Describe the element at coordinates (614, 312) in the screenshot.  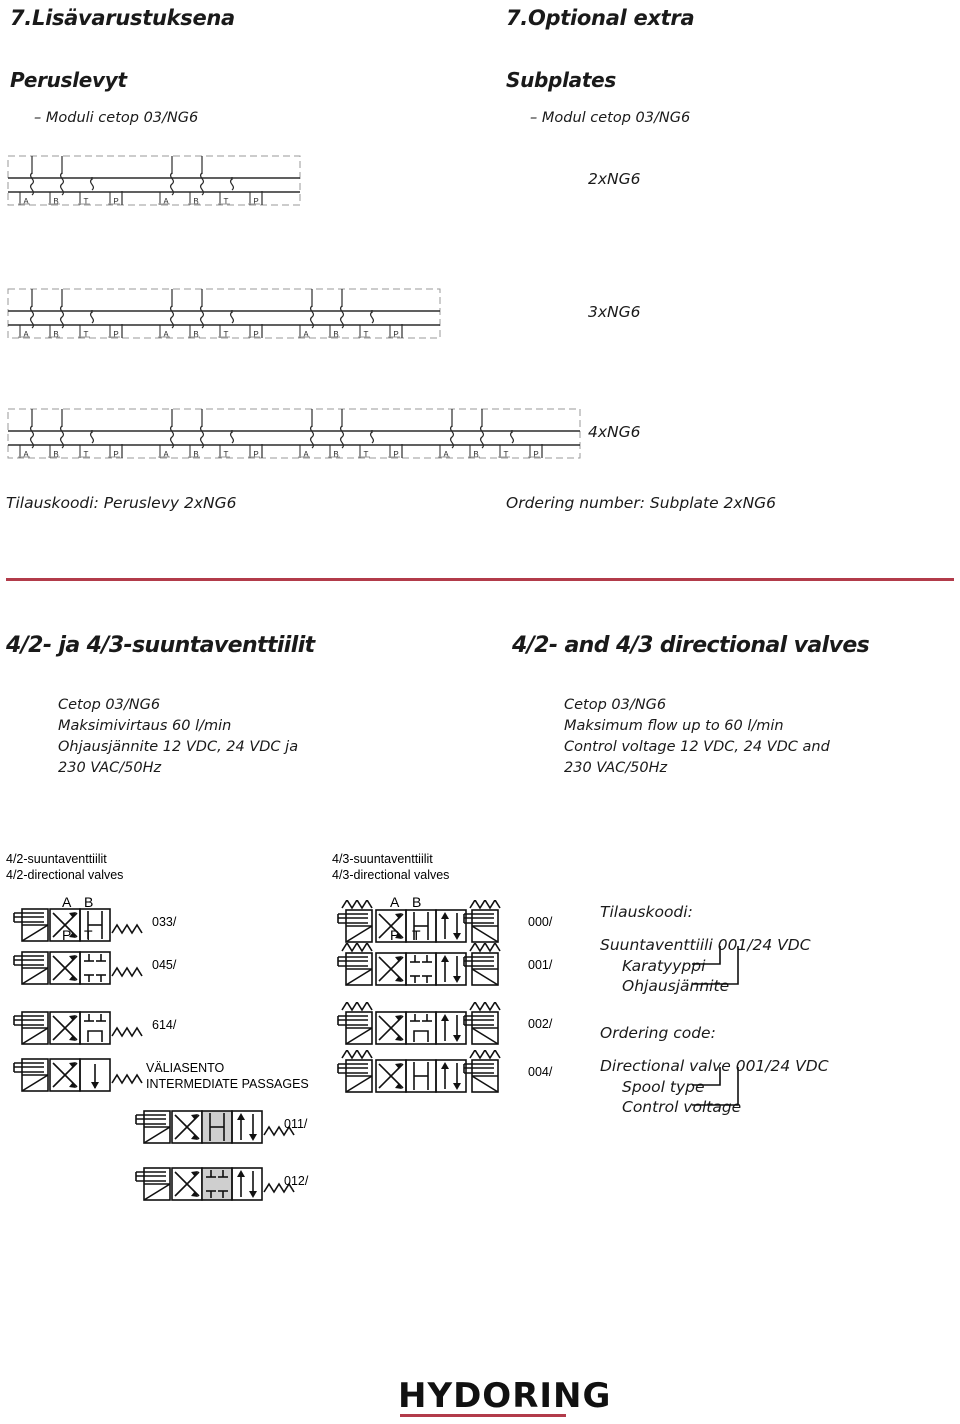
I see `subplate-label-3x: 3xNG6` at that location.